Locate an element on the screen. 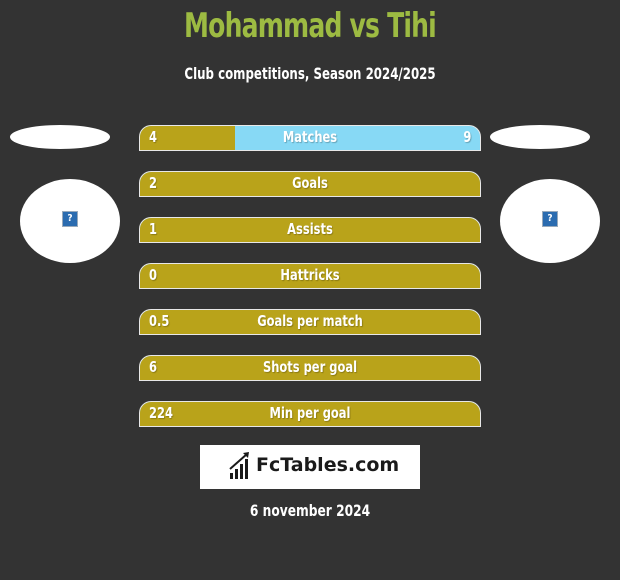  stat-label: Shots per goal is located at coordinates (310, 367).